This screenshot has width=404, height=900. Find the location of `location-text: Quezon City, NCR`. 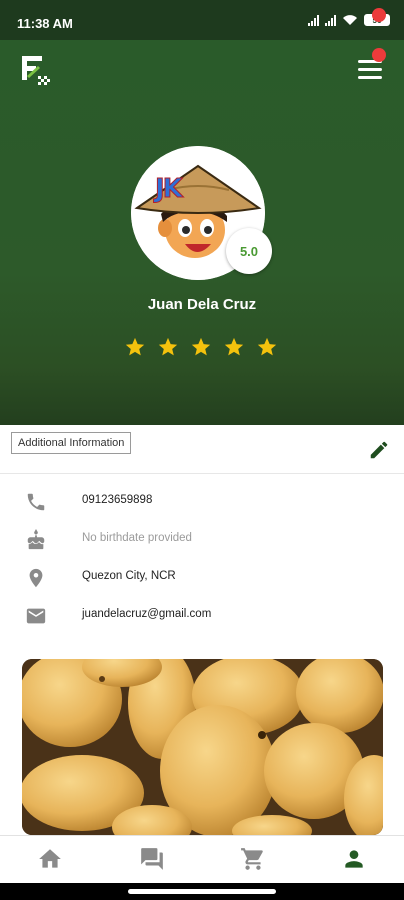

location-text: Quezon City, NCR is located at coordinates (129, 576).